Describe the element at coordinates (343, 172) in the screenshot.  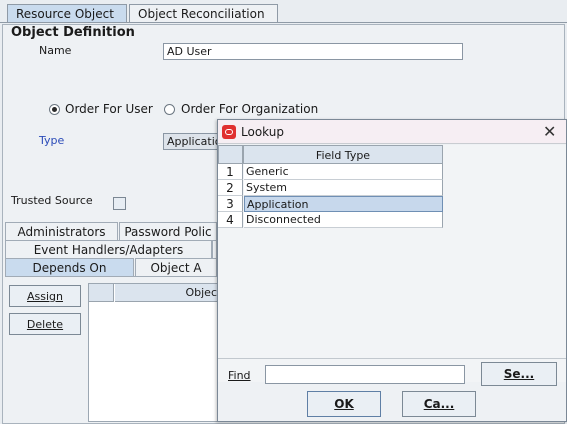
I see `row-value: Generic` at that location.